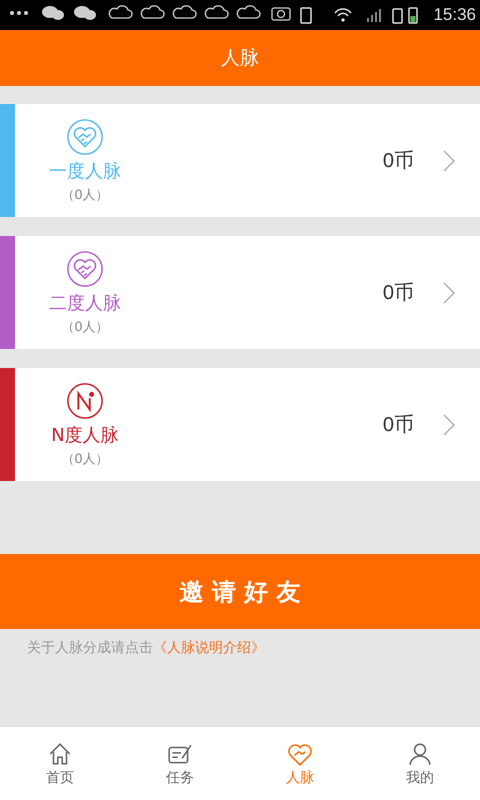 The image size is (480, 800). What do you see at coordinates (300, 763) in the screenshot?
I see `tab-item: 人脉` at bounding box center [300, 763].